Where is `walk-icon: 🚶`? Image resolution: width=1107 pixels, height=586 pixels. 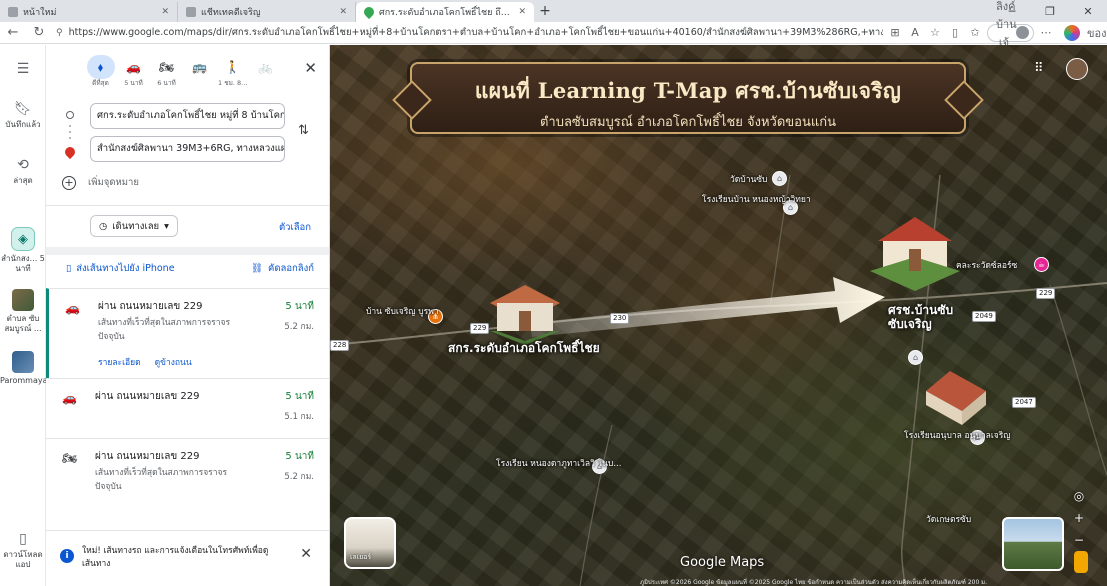 walk-icon: 🚶 is located at coordinates (232, 67).